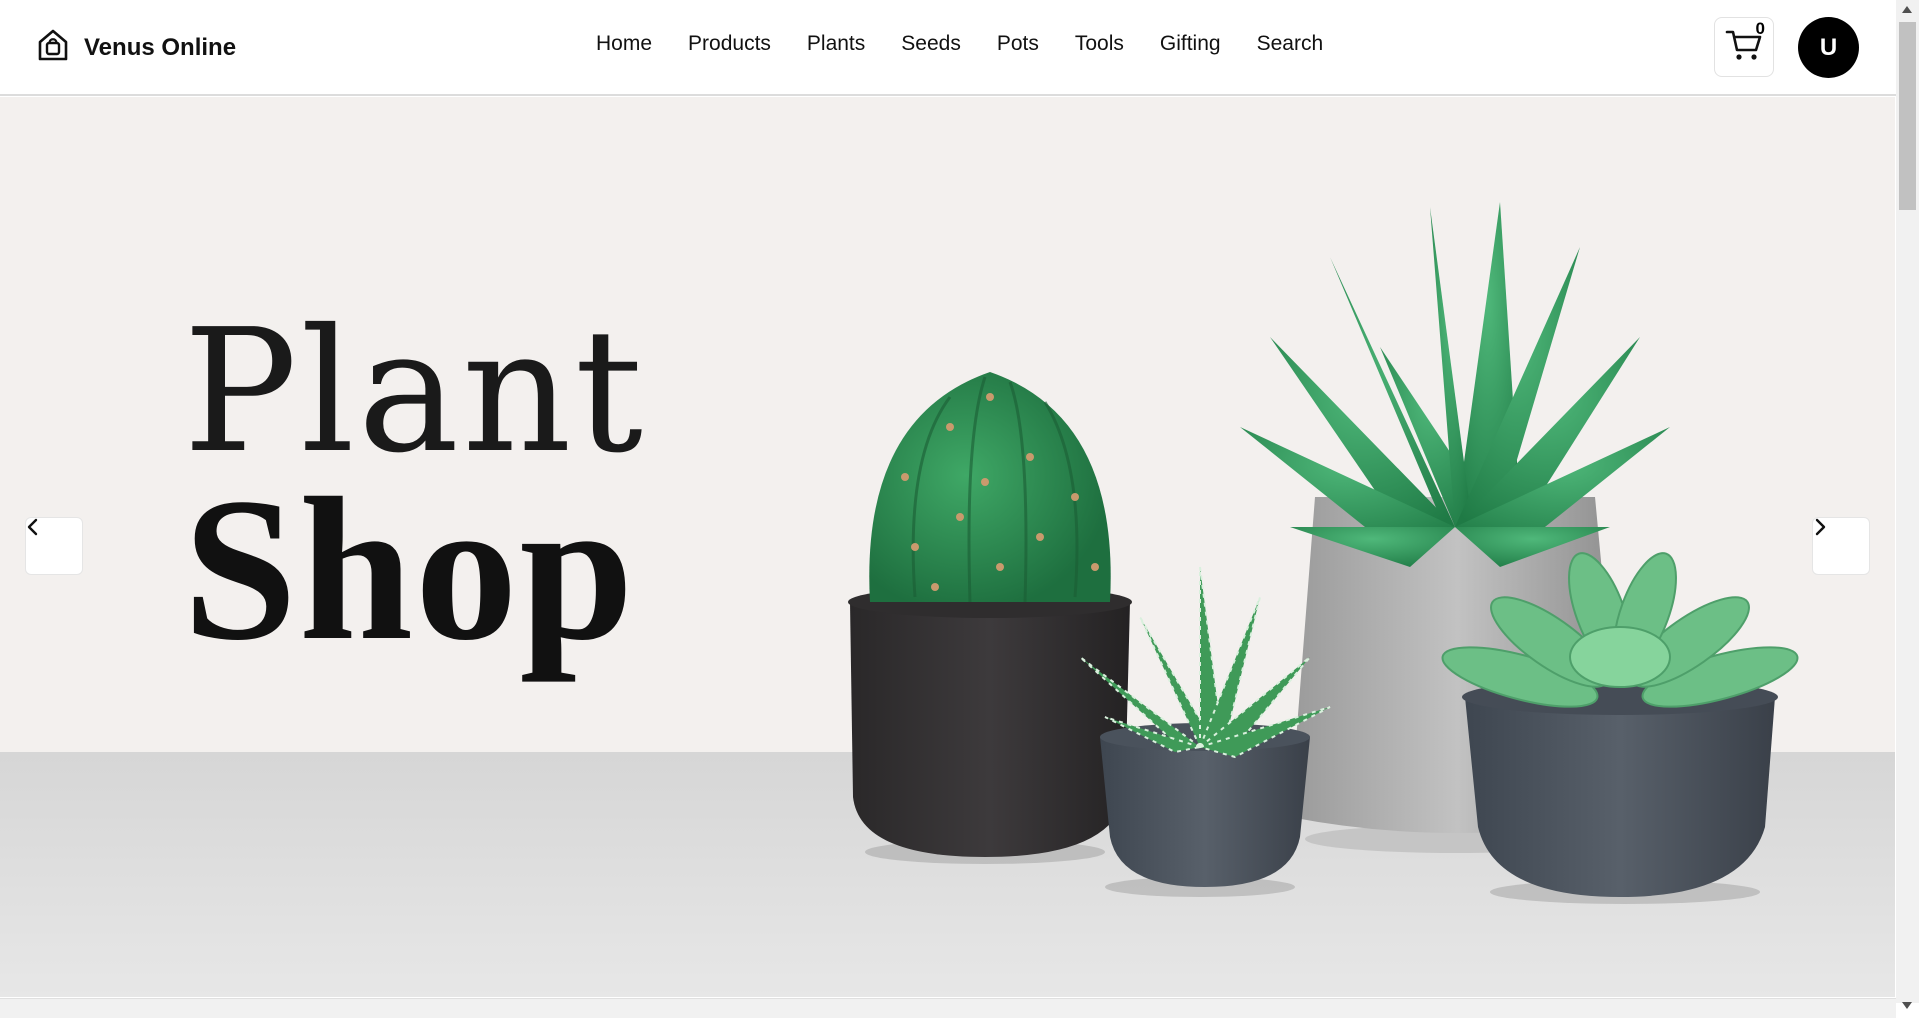  What do you see at coordinates (1290, 44) in the screenshot?
I see `nav-search: Search` at bounding box center [1290, 44].